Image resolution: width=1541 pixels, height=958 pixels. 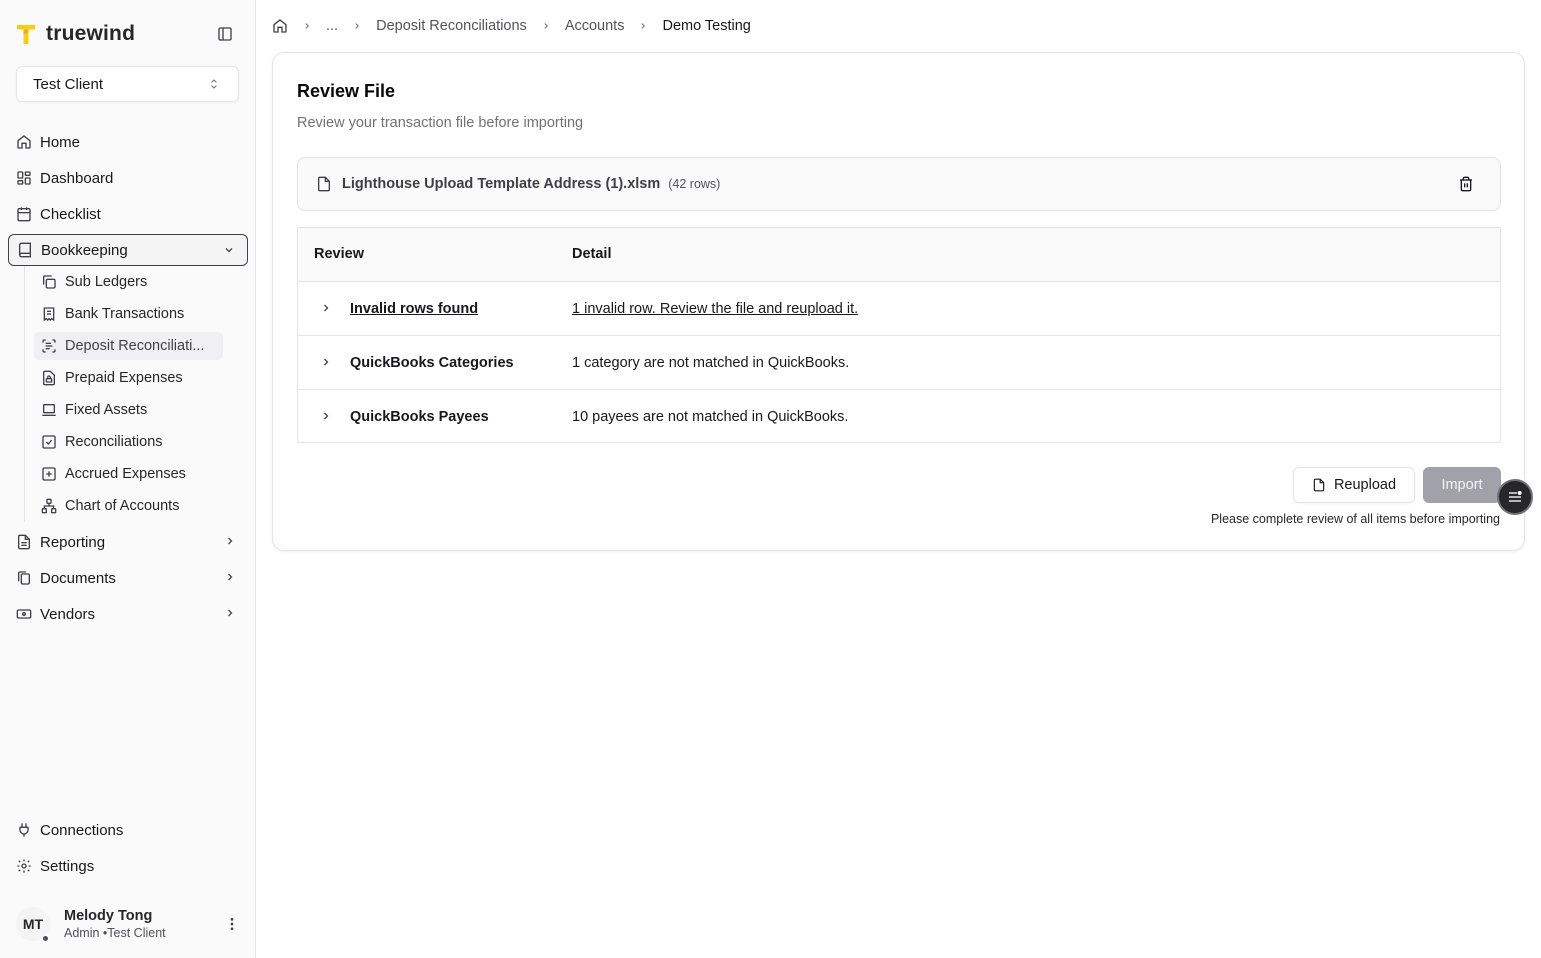 What do you see at coordinates (451, 26) in the screenshot?
I see `breadcrumb-deposit-reconciliations: Deposit Reconciliations` at bounding box center [451, 26].